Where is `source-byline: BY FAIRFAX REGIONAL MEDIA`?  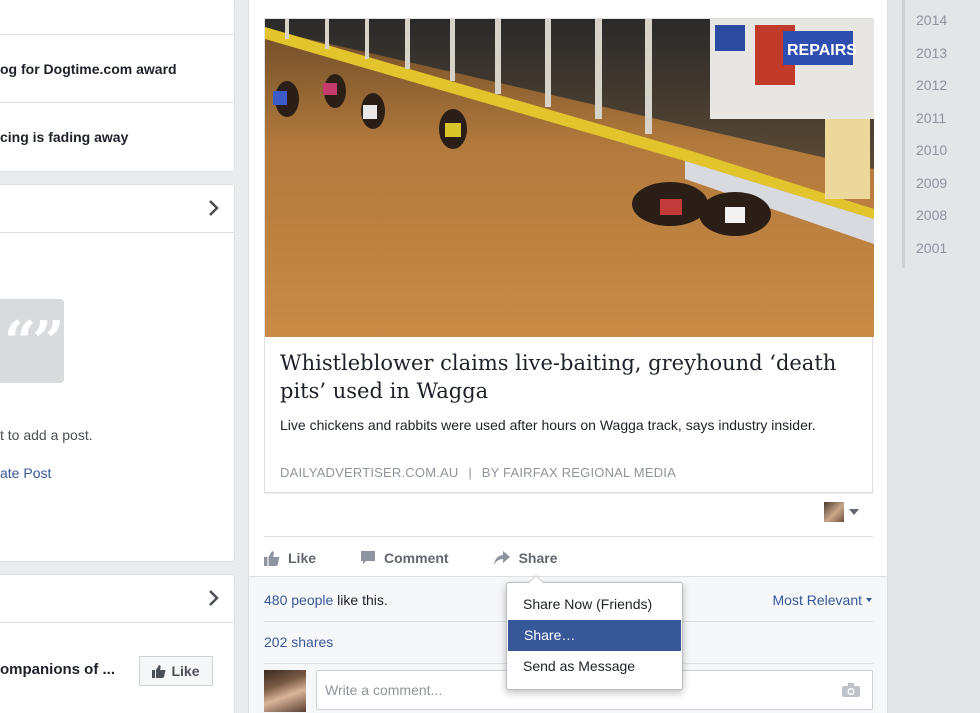 source-byline: BY FAIRFAX REGIONAL MEDIA is located at coordinates (578, 472).